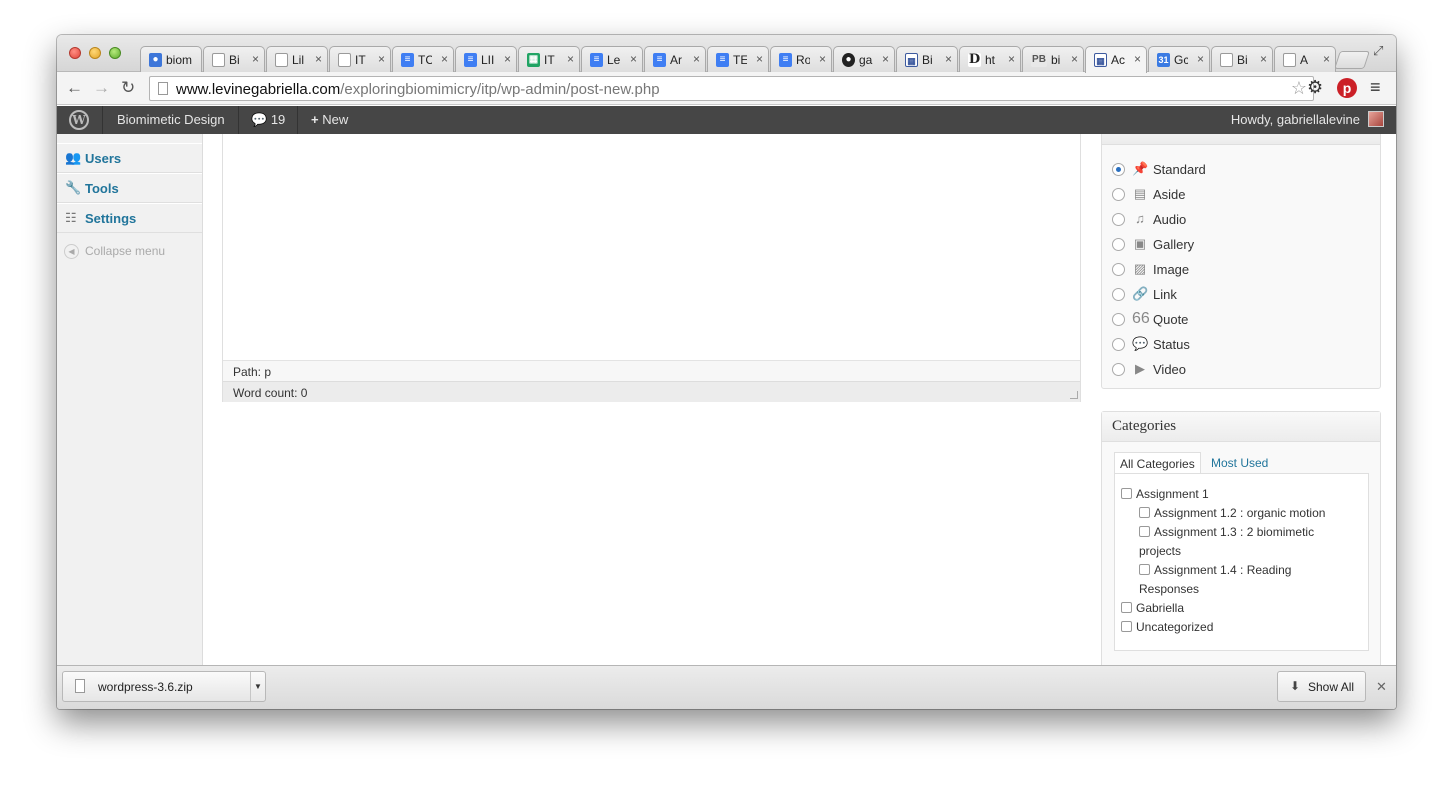 Image resolution: width=1453 pixels, height=788 pixels. What do you see at coordinates (738, 59) in the screenshot?
I see `browser-tab: ≡ TE ×` at bounding box center [738, 59].